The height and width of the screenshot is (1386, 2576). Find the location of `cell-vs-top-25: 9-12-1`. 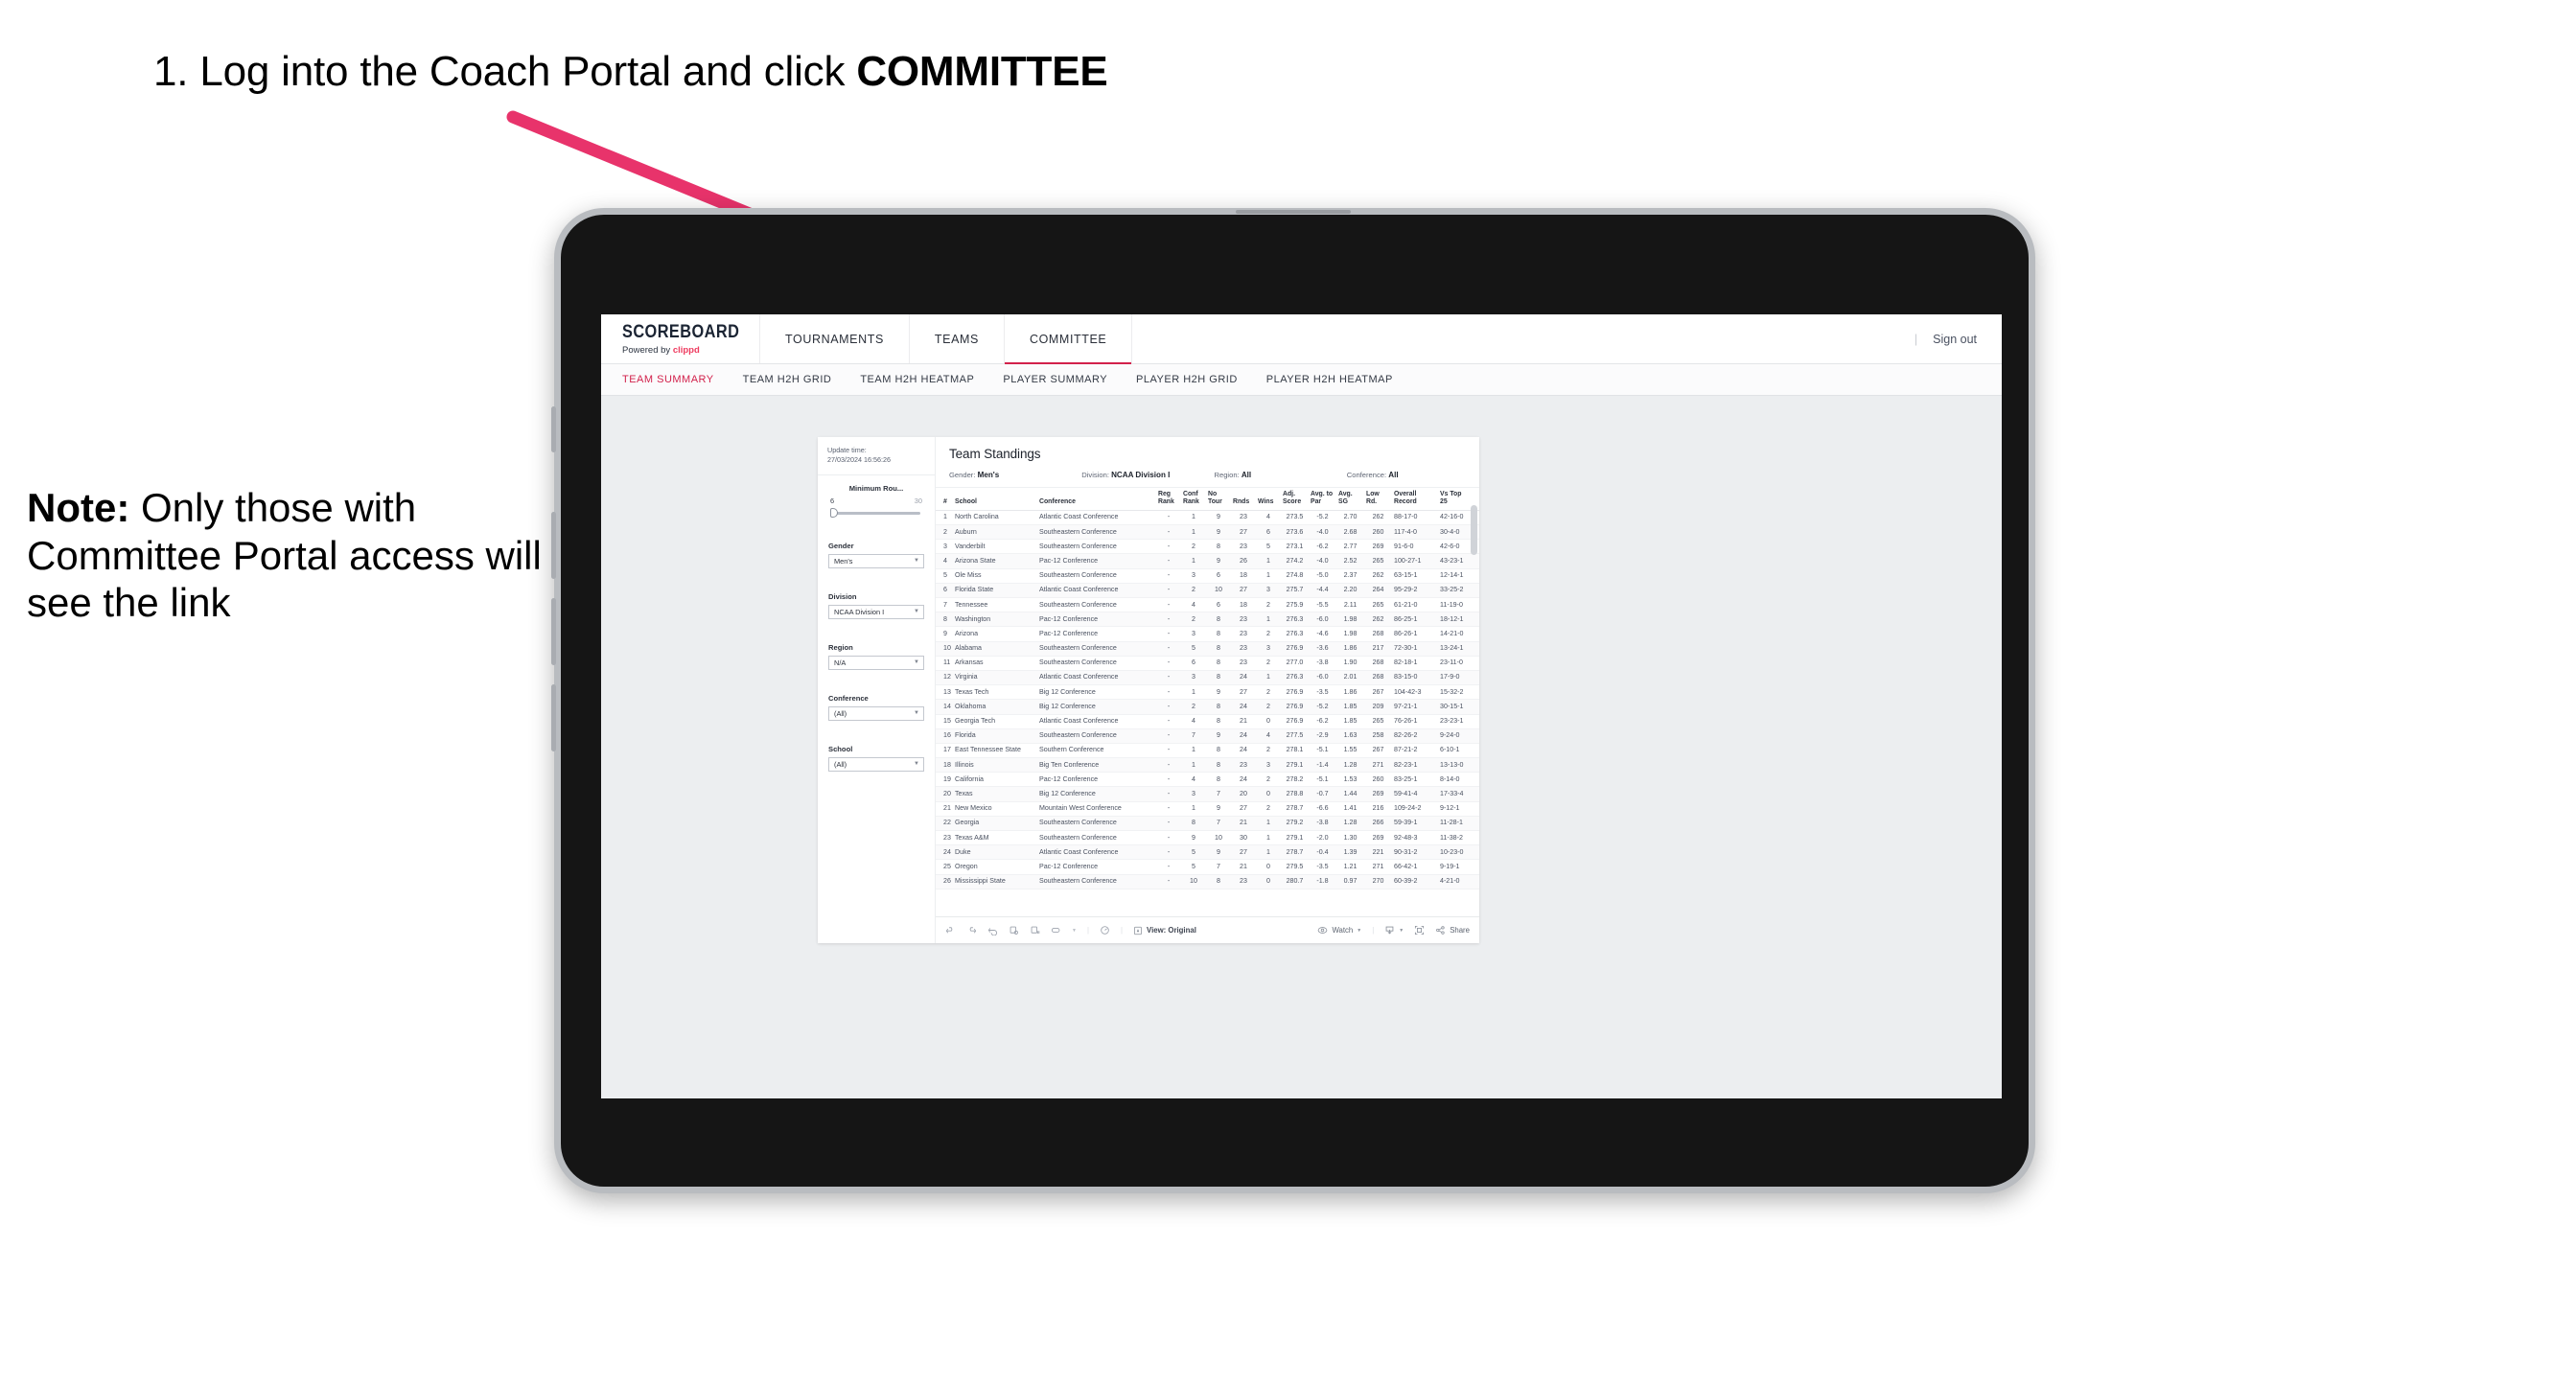

cell-vs-top-25: 9-12-1 is located at coordinates (1458, 809).